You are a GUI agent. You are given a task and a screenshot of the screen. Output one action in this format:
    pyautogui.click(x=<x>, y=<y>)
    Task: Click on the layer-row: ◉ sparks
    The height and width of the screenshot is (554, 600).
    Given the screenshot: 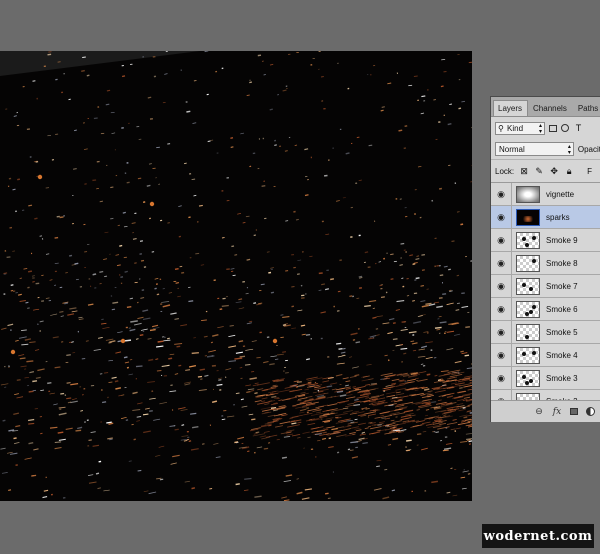 What is the action you would take?
    pyautogui.click(x=545, y=217)
    